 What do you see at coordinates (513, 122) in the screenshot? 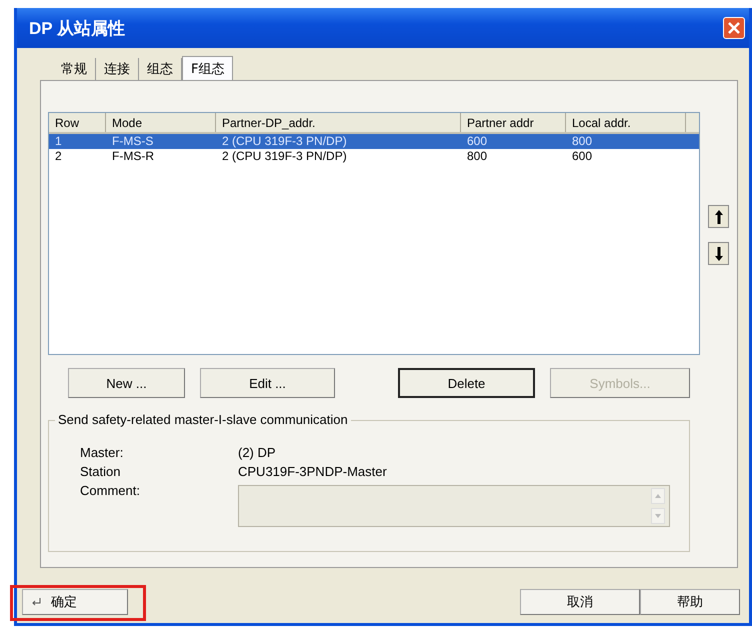
I see `column-header: Partner addr` at bounding box center [513, 122].